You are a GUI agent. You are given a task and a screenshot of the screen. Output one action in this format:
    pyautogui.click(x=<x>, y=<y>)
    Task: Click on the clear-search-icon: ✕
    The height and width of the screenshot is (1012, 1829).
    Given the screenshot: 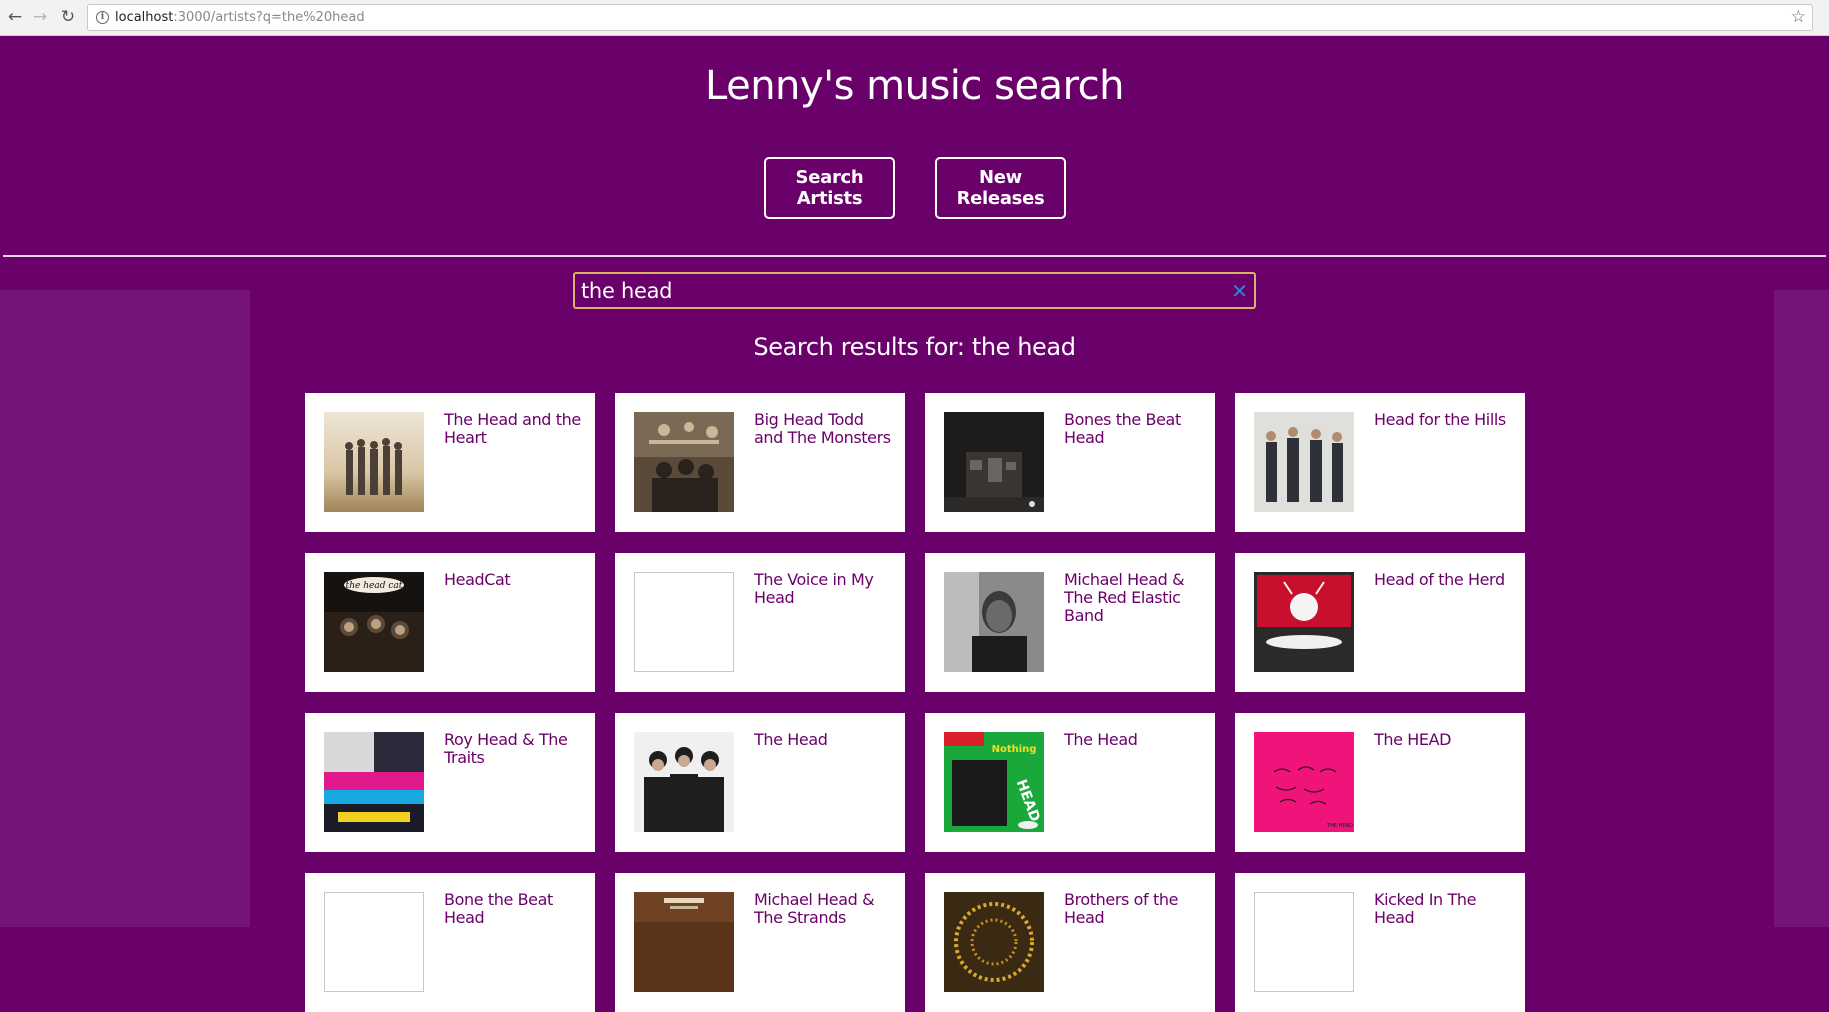 What is the action you would take?
    pyautogui.click(x=1239, y=291)
    